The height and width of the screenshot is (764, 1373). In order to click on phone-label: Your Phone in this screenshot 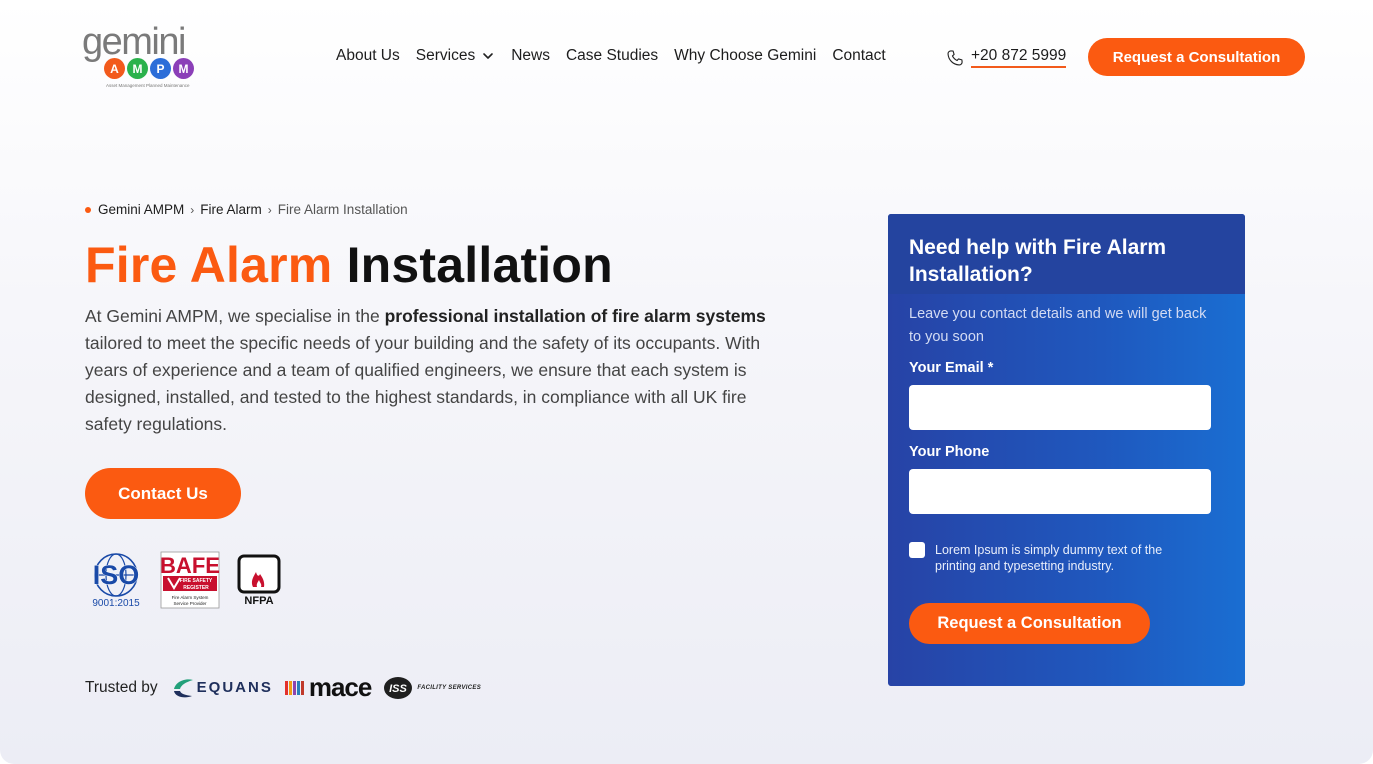, I will do `click(949, 452)`.